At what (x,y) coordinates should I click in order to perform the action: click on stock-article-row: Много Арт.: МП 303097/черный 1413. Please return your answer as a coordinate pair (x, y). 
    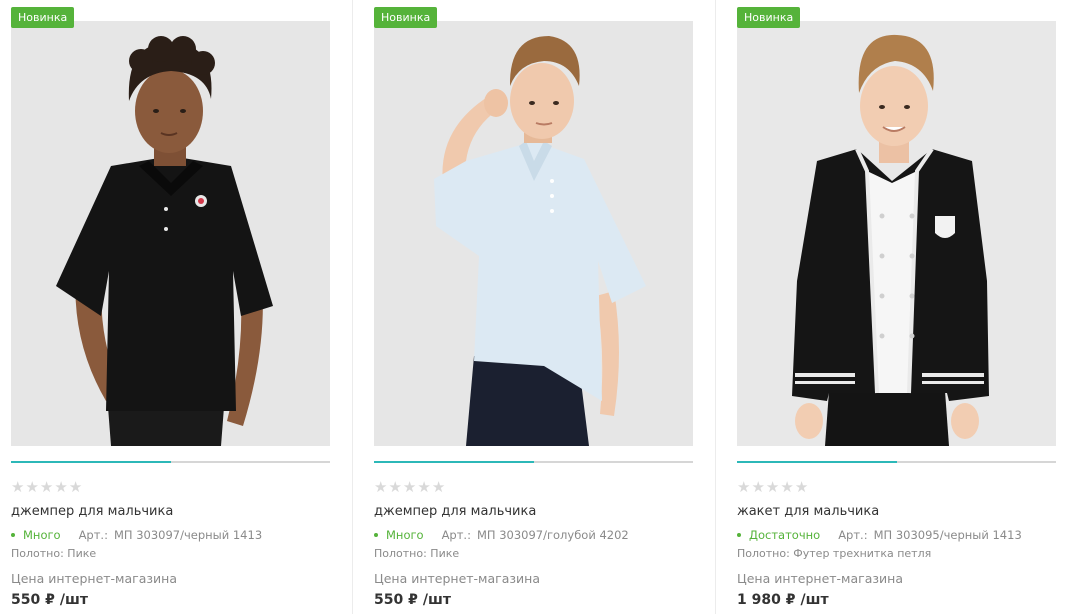
    Looking at the image, I should click on (136, 535).